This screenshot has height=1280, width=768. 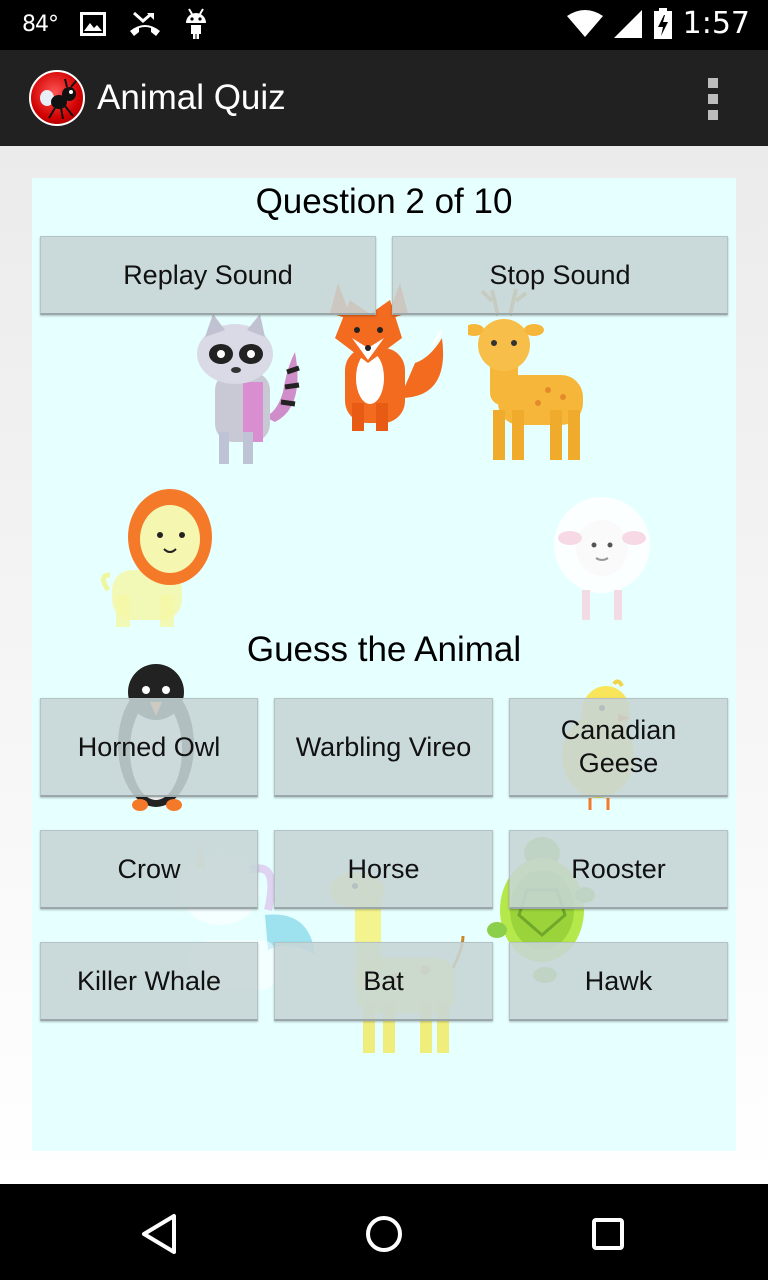 I want to click on lion-art, so click(x=156, y=558).